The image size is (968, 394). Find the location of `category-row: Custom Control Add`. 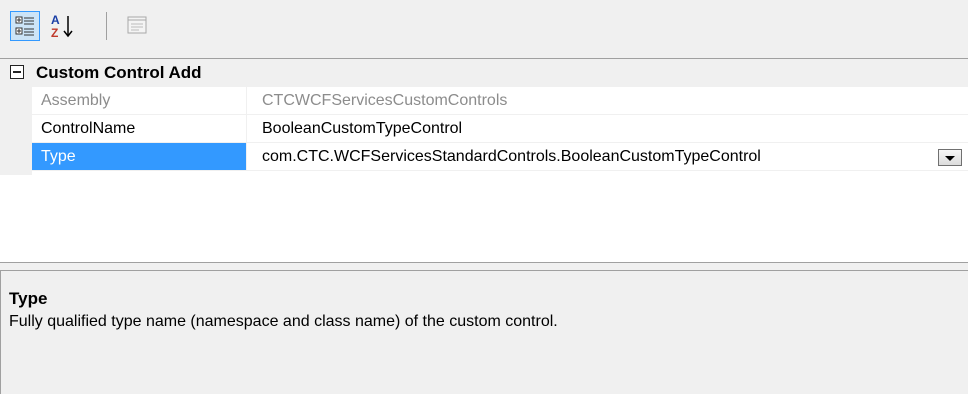

category-row: Custom Control Add is located at coordinates (484, 73).